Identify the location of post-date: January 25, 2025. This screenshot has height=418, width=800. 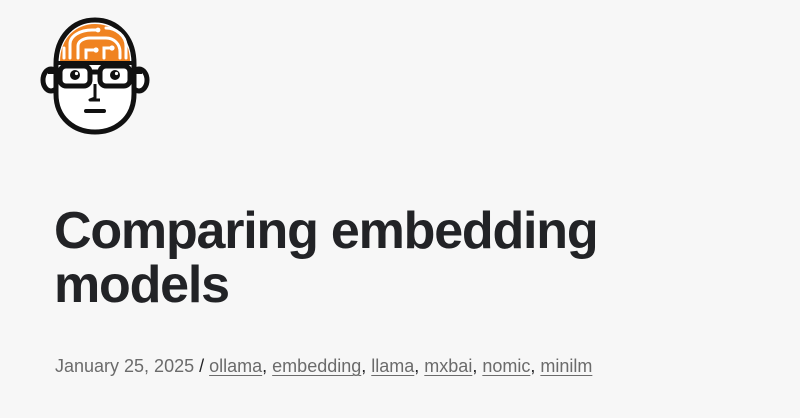
(125, 366).